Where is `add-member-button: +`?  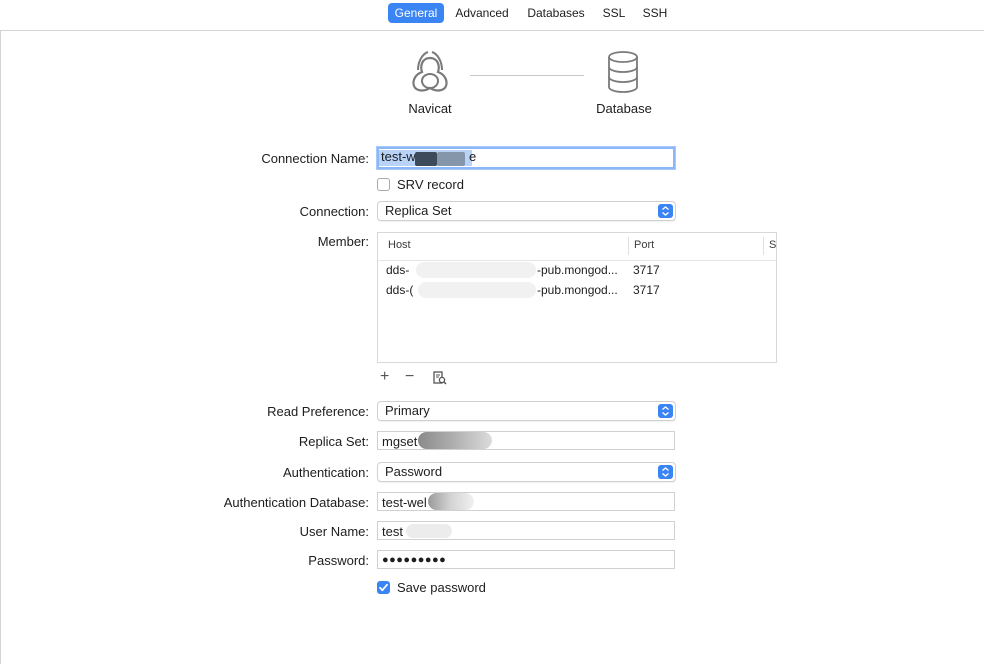 add-member-button: + is located at coordinates (384, 377).